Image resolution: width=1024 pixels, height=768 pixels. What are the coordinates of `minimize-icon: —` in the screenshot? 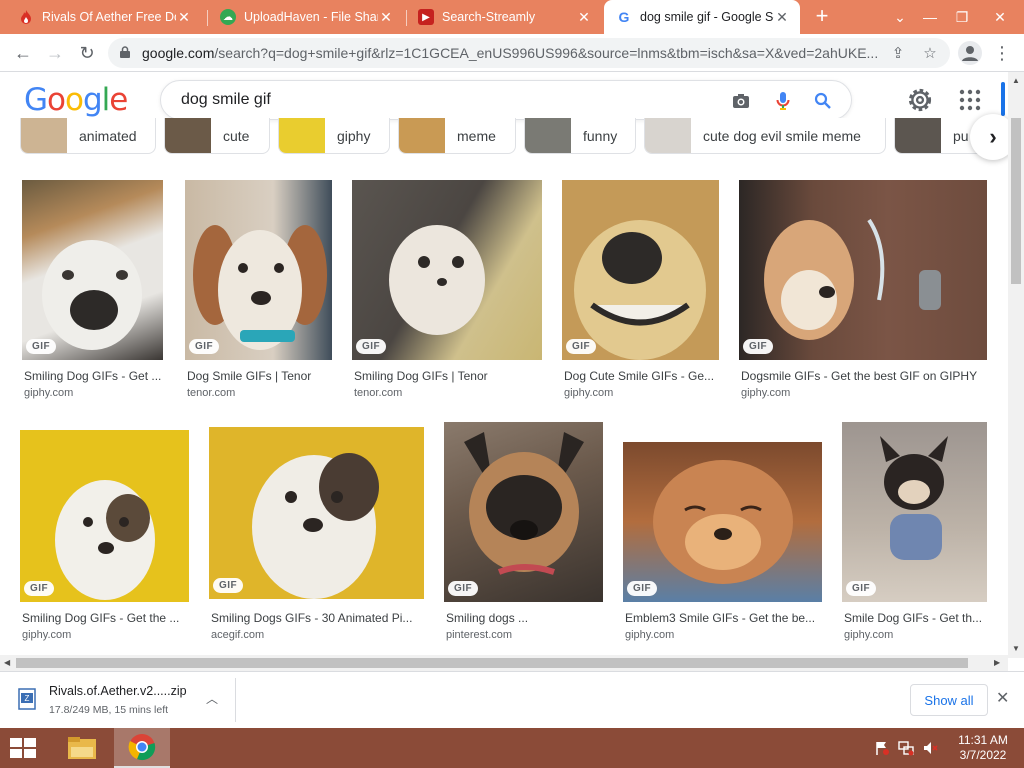 It's located at (930, 17).